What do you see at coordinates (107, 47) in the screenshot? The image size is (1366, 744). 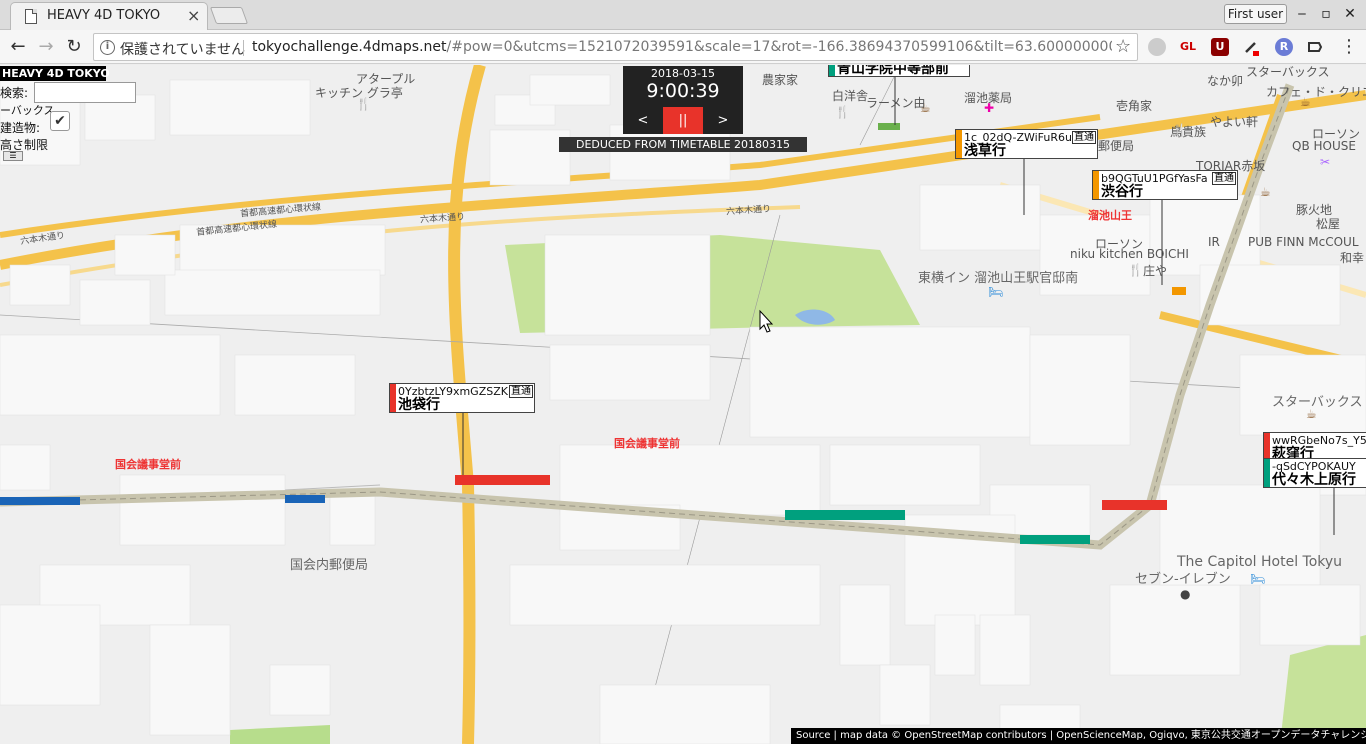 I see `info-icon: i` at bounding box center [107, 47].